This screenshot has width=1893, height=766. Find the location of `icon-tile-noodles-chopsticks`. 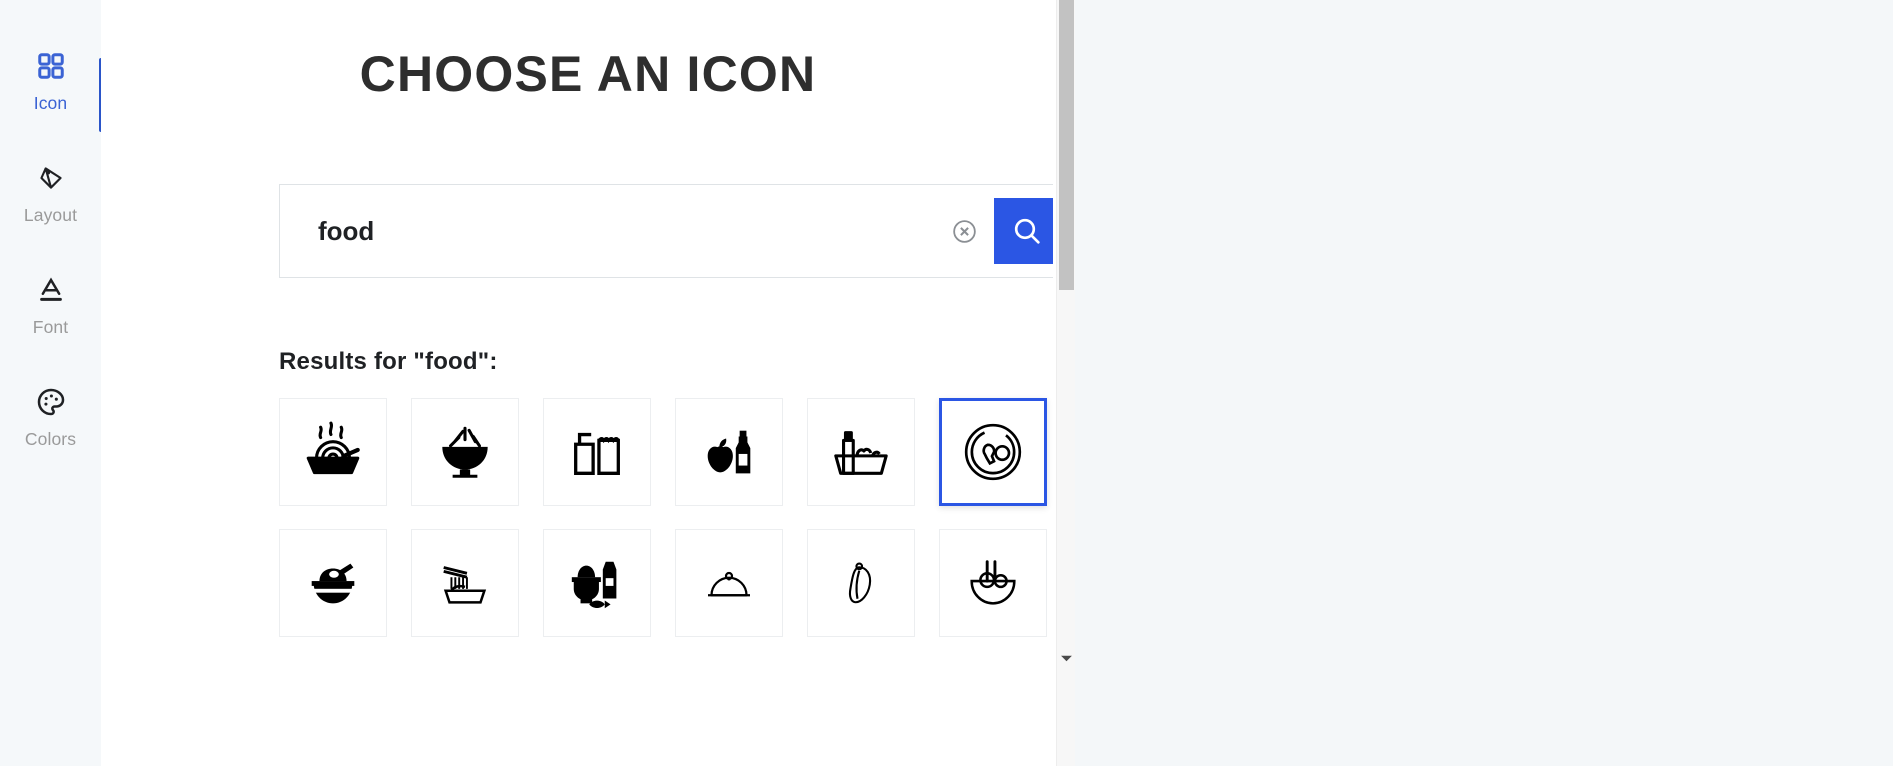

icon-tile-noodles-chopsticks is located at coordinates (465, 583).